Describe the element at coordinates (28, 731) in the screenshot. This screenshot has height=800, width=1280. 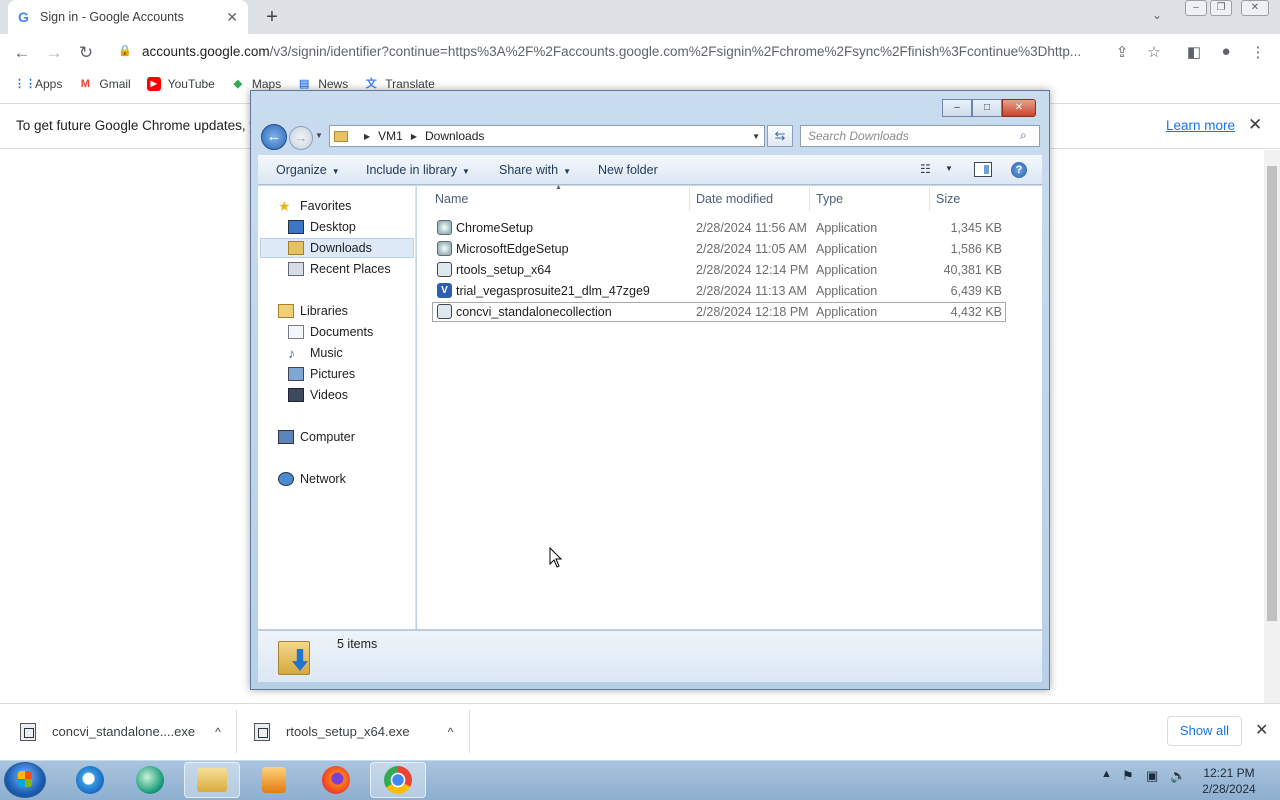
I see `setup-icon` at that location.